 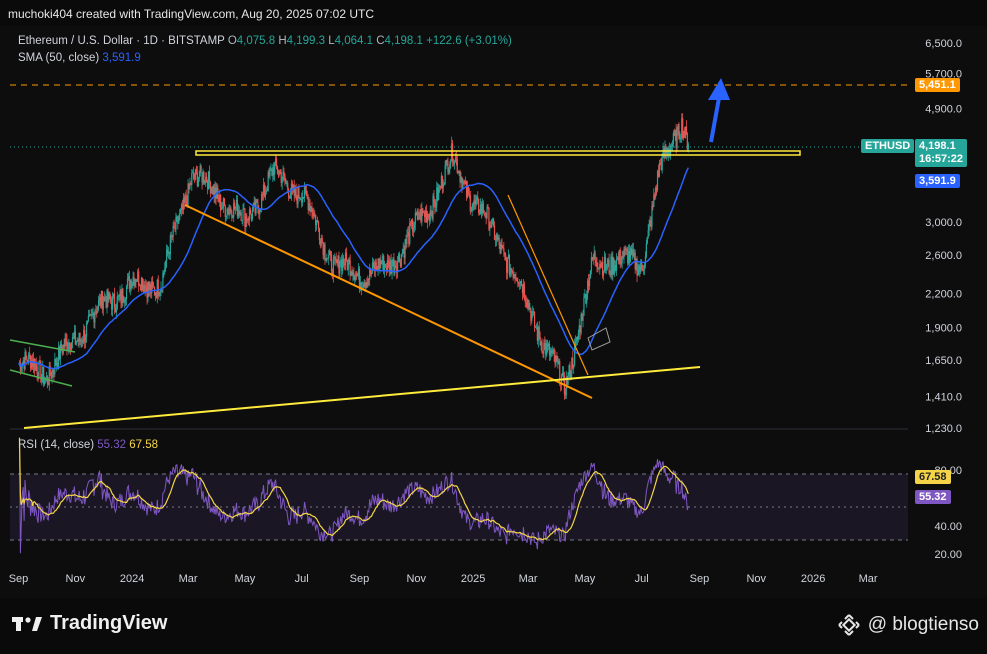 I want to click on brand-name: TradingView, so click(x=109, y=623).